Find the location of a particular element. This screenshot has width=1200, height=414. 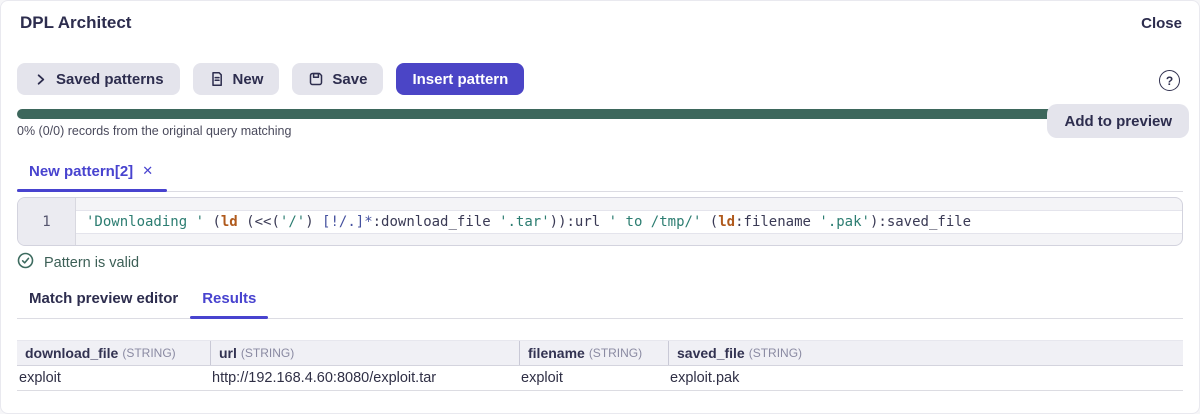

insert-pattern-label: Insert pattern is located at coordinates (460, 79).